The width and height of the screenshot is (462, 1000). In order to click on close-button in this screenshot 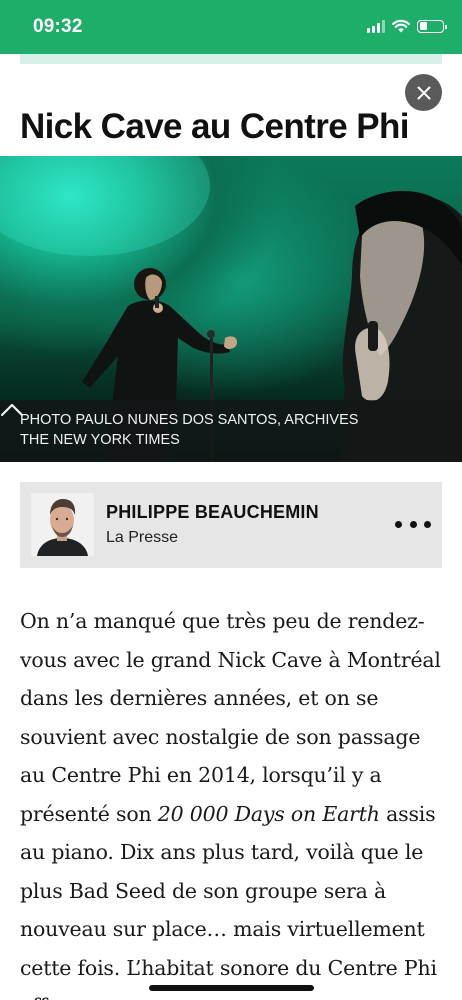, I will do `click(423, 92)`.